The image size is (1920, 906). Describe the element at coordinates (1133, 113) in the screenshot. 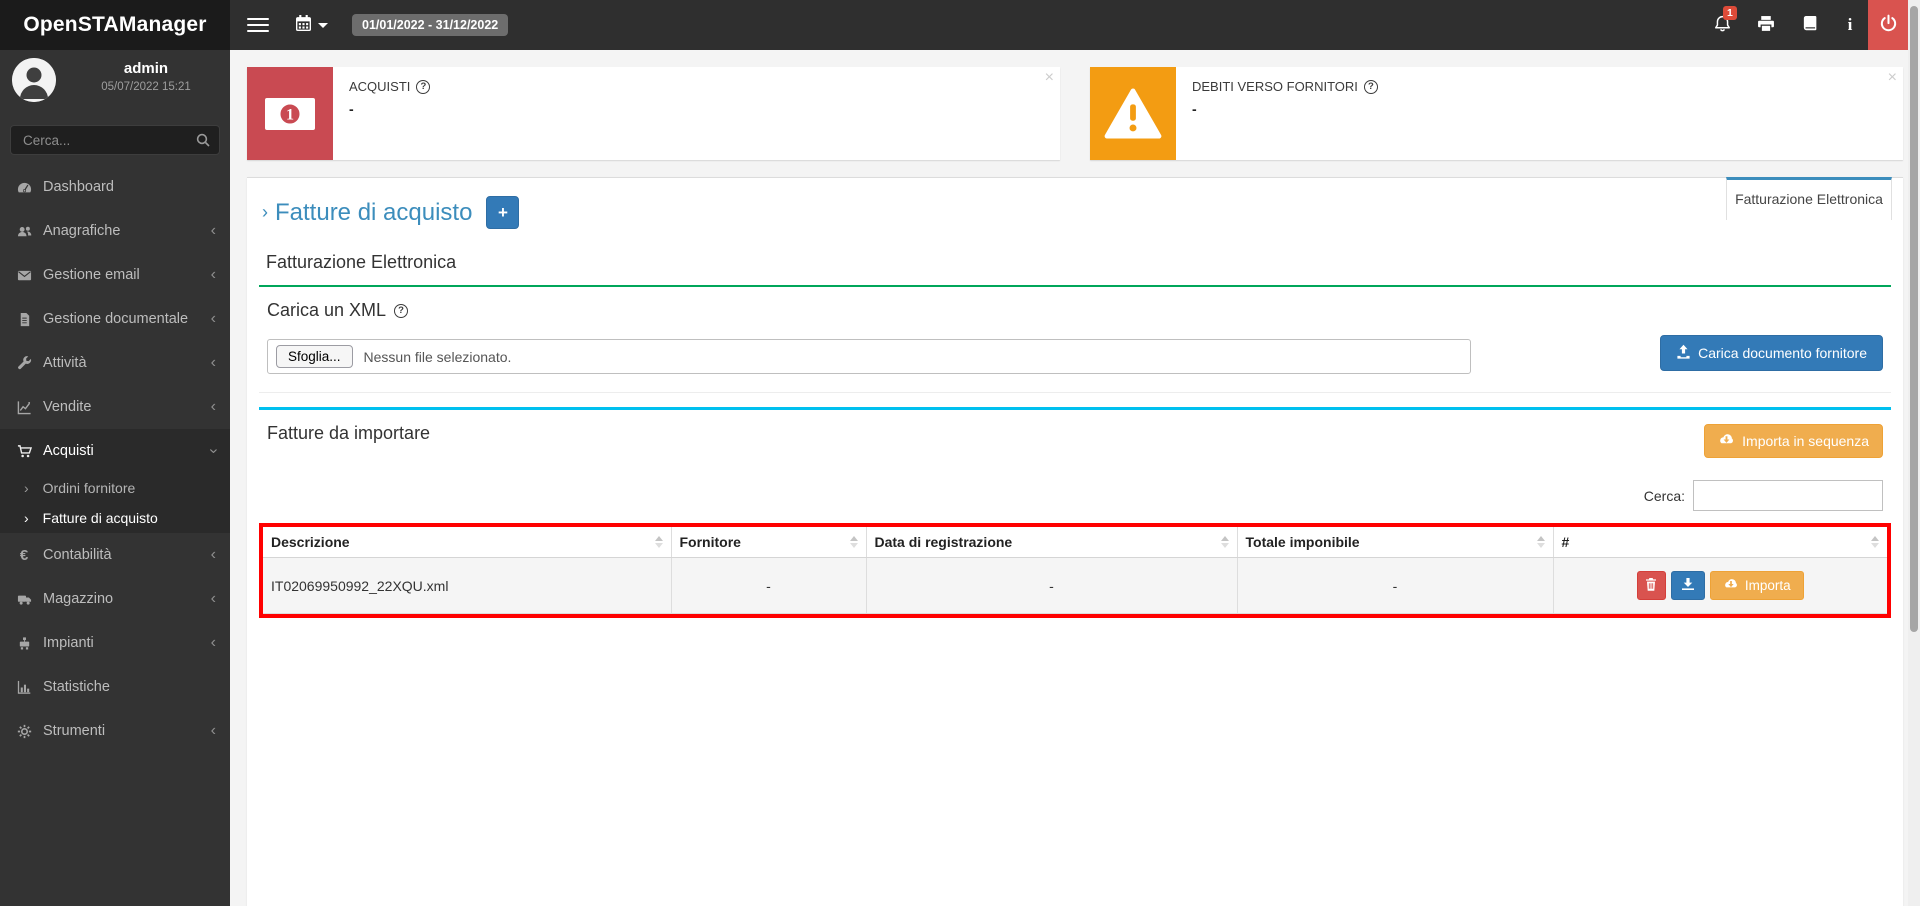

I see `warning-triangle-icon` at that location.